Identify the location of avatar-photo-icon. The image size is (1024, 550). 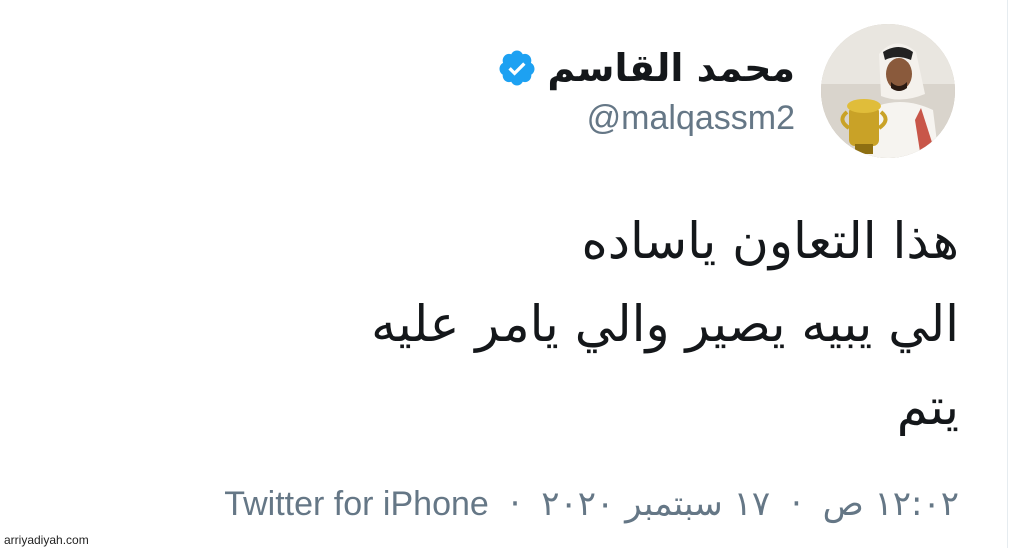
(888, 91).